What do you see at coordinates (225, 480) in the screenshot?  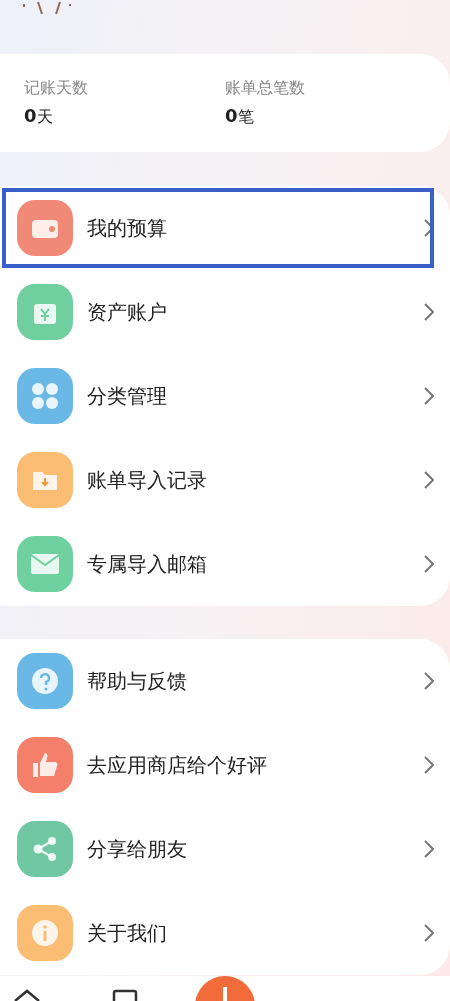 I see `menu-item: 账单导入记录` at bounding box center [225, 480].